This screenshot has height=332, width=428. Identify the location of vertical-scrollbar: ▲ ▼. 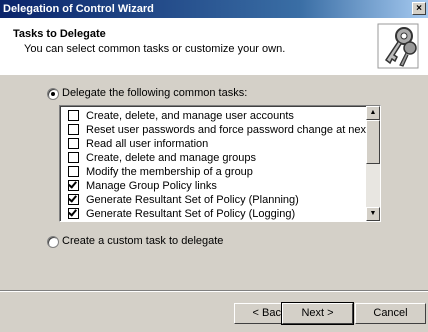
(373, 163).